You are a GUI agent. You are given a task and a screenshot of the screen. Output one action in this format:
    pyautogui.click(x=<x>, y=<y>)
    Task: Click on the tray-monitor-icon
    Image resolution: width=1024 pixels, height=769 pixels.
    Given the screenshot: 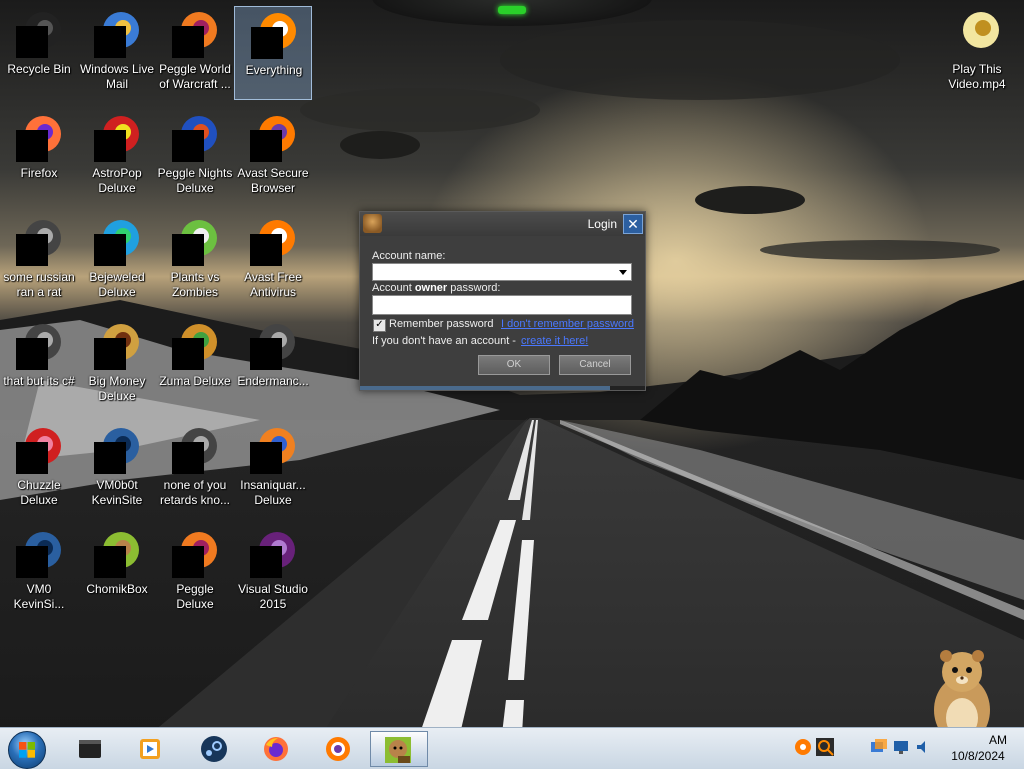 What is the action you would take?
    pyautogui.click(x=901, y=747)
    